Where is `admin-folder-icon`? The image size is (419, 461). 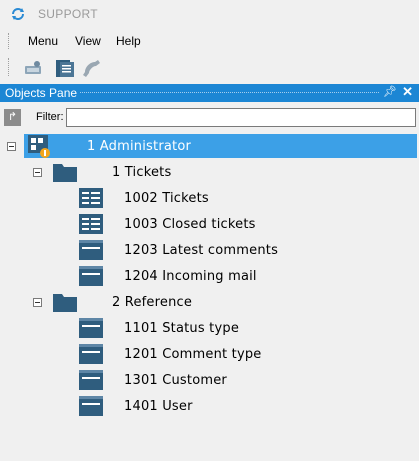
admin-folder-icon is located at coordinates (39, 146).